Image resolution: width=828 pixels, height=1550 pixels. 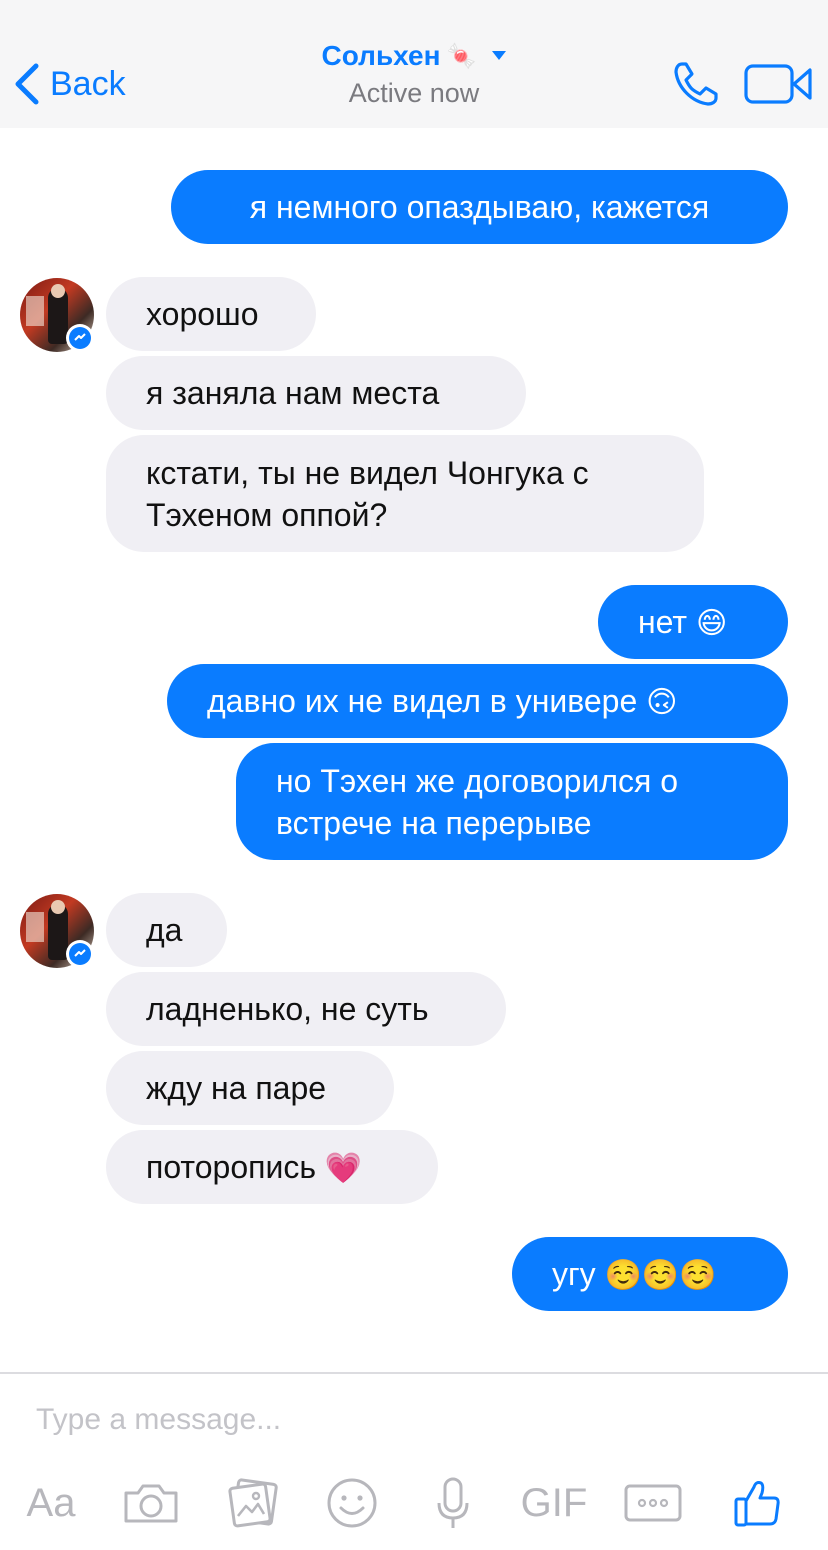 I want to click on message-outgoing: угу ☺️☺️☺️, so click(x=650, y=1274).